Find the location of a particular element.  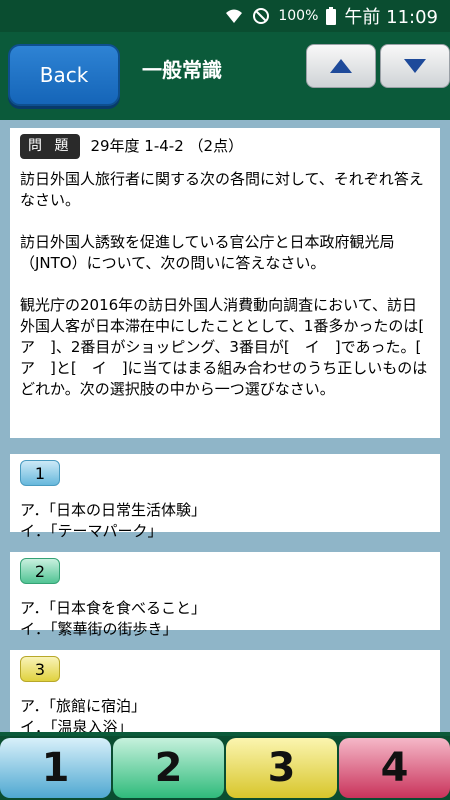

triangle-up-icon is located at coordinates (341, 66).